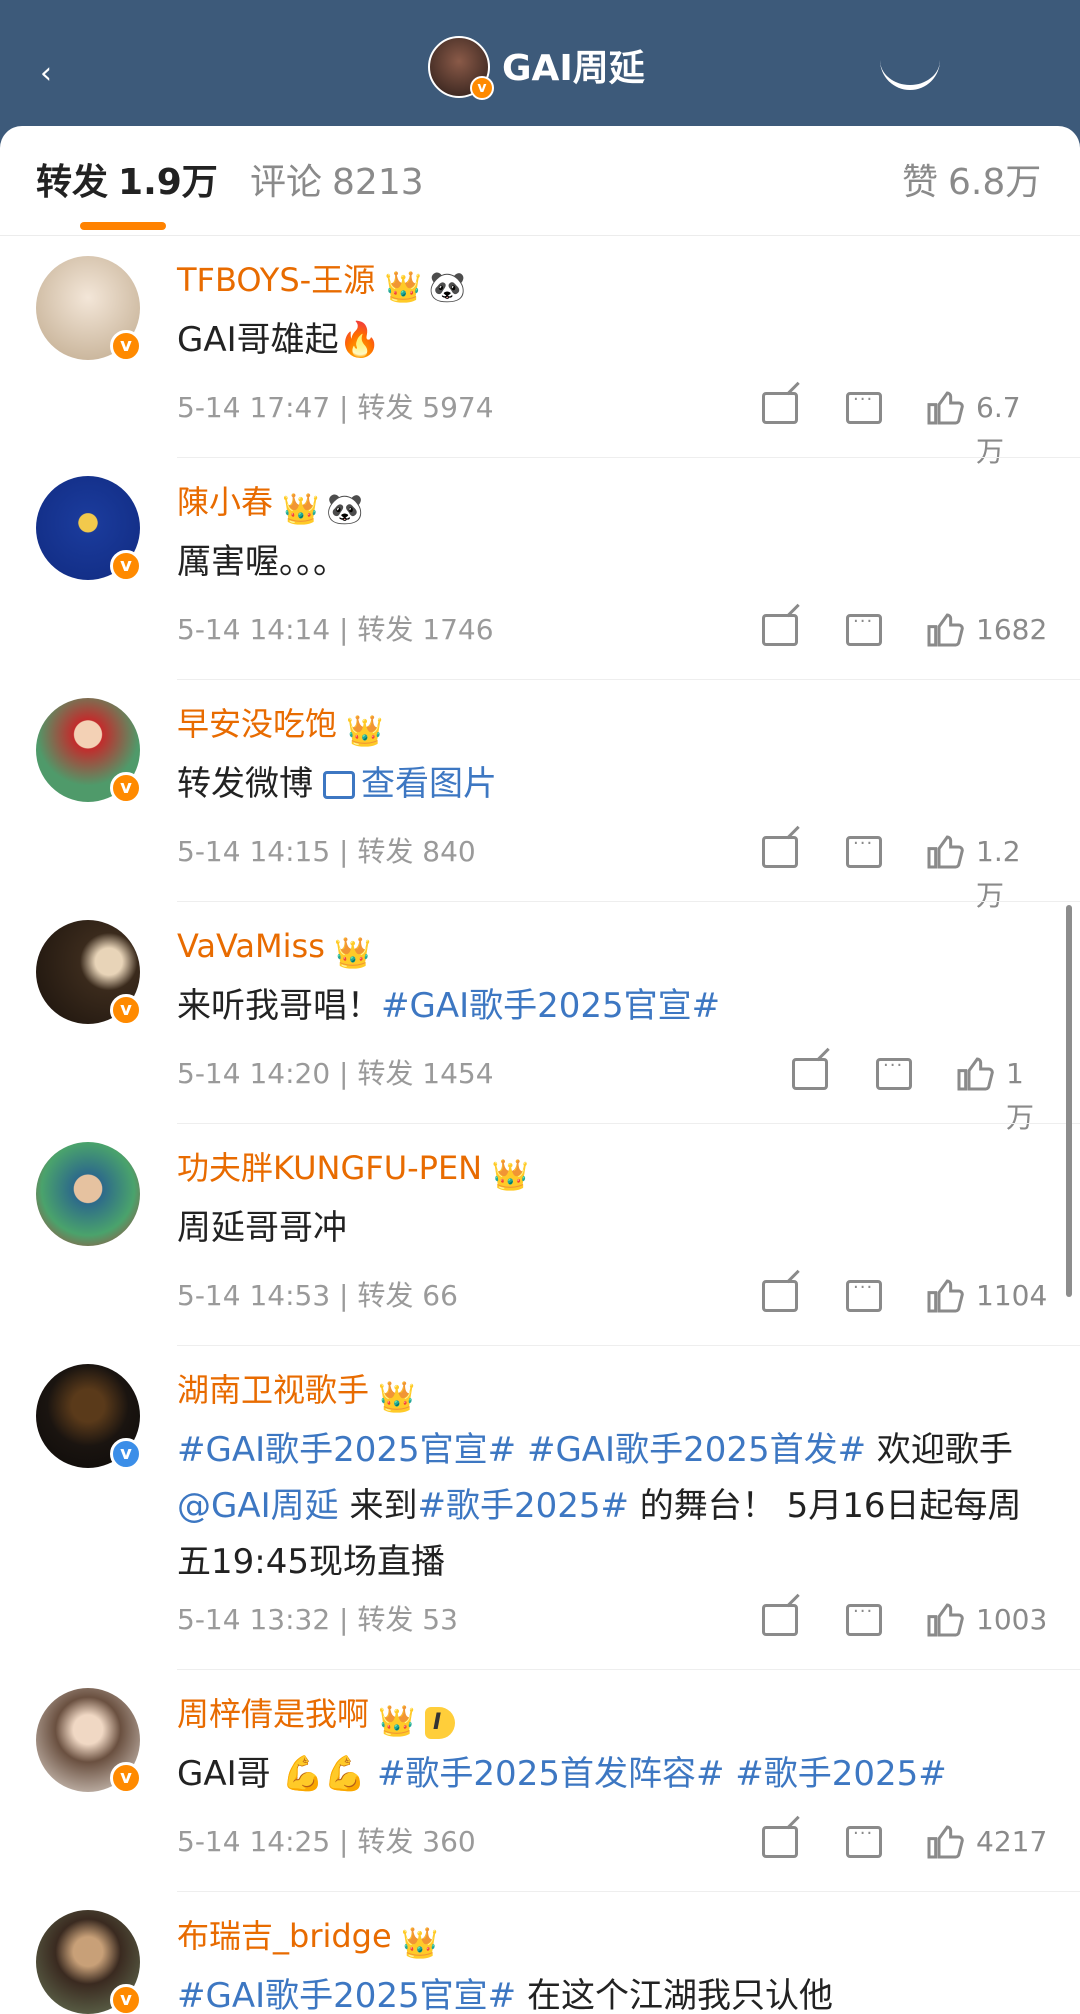 The width and height of the screenshot is (1080, 2014). What do you see at coordinates (1069, 1101) in the screenshot?
I see `scrollbar` at bounding box center [1069, 1101].